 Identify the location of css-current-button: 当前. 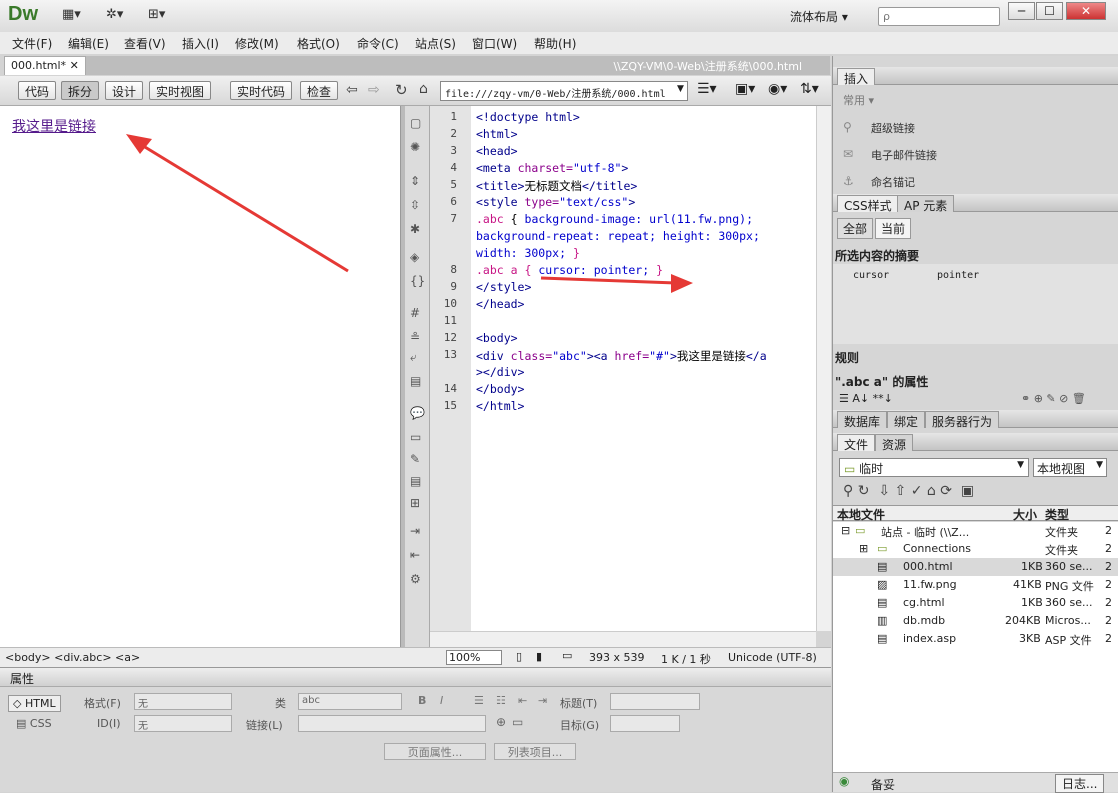
(893, 228).